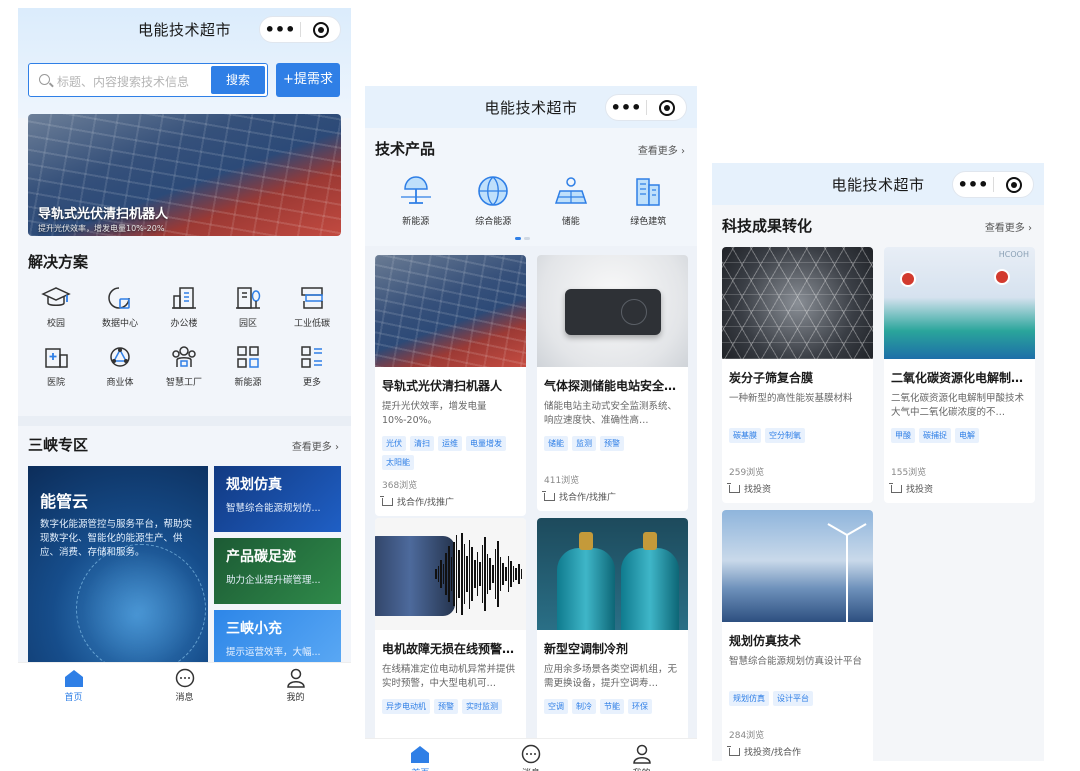 The width and height of the screenshot is (1080, 771). I want to click on search-input: 标题、内容搜索技术信息, so click(123, 81).